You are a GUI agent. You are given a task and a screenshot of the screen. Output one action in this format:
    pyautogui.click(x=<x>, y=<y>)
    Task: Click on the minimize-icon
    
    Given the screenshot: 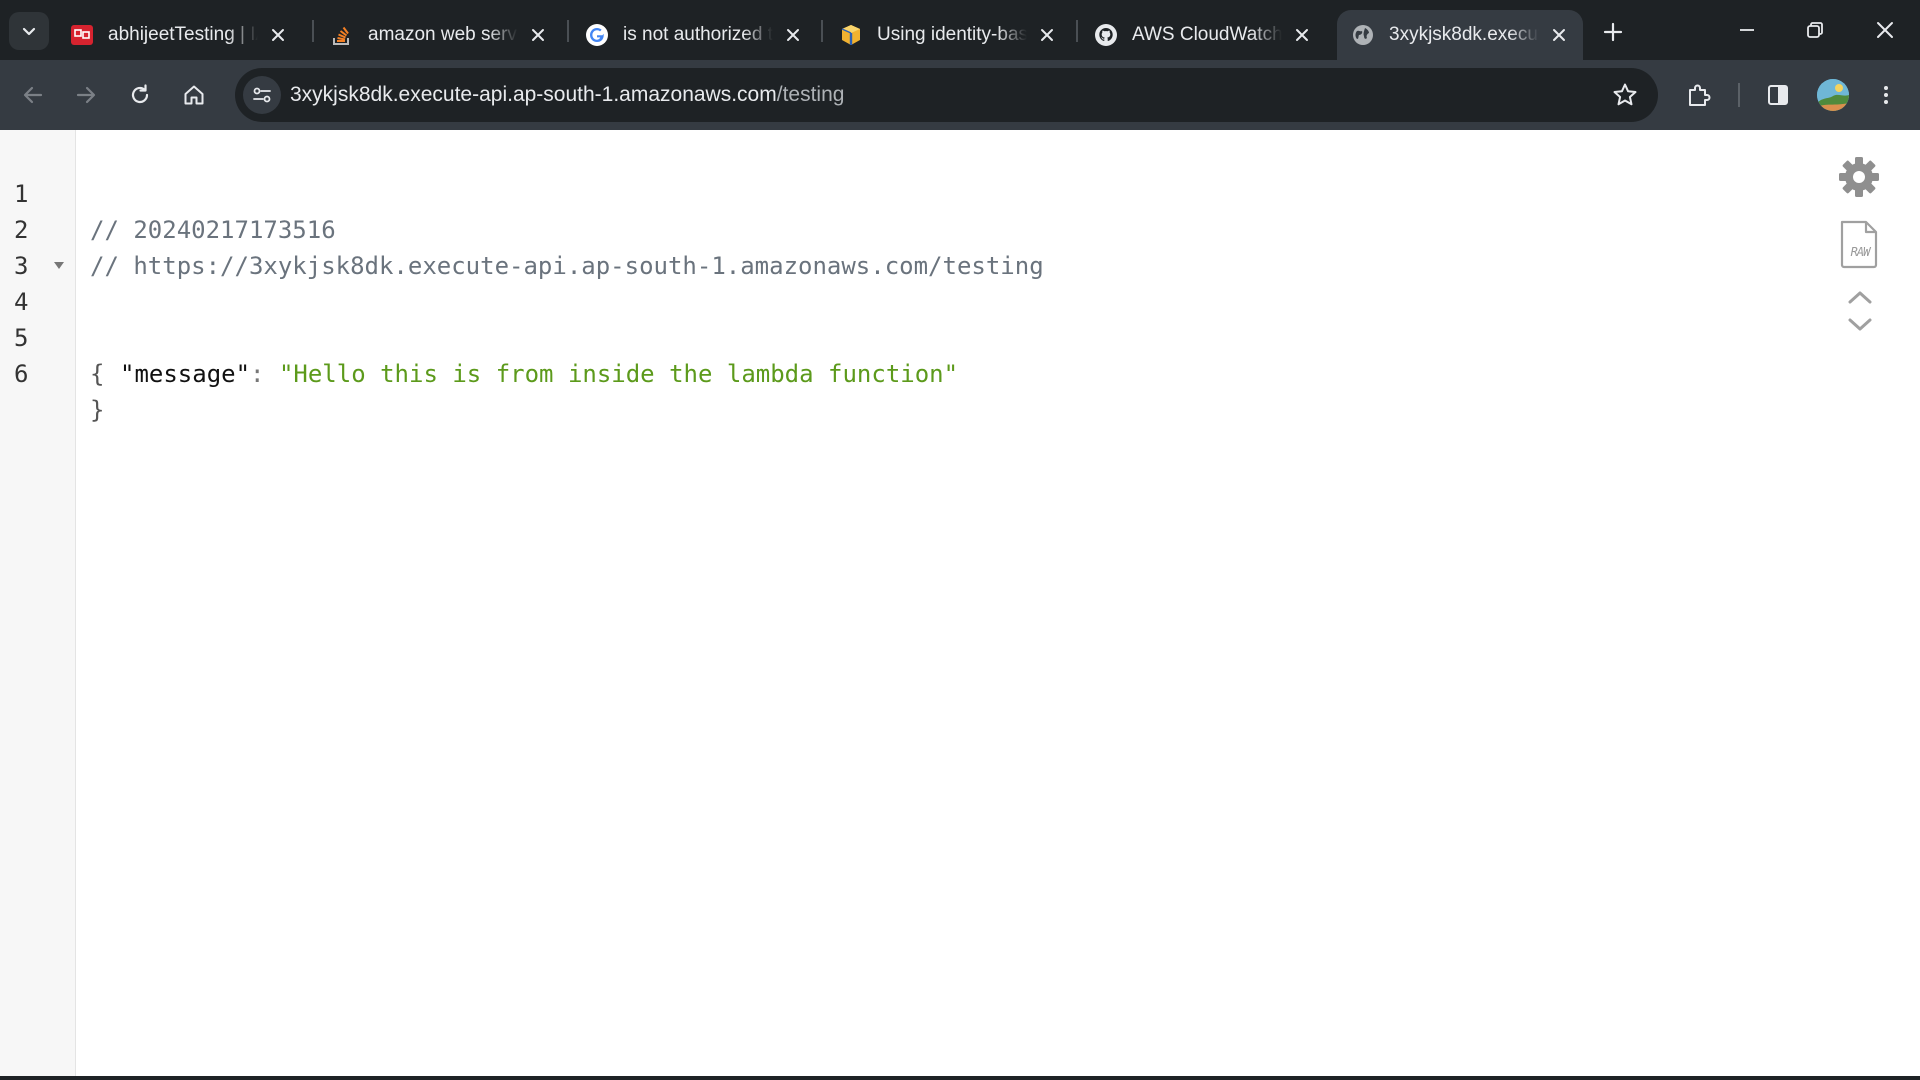 What is the action you would take?
    pyautogui.click(x=1747, y=30)
    